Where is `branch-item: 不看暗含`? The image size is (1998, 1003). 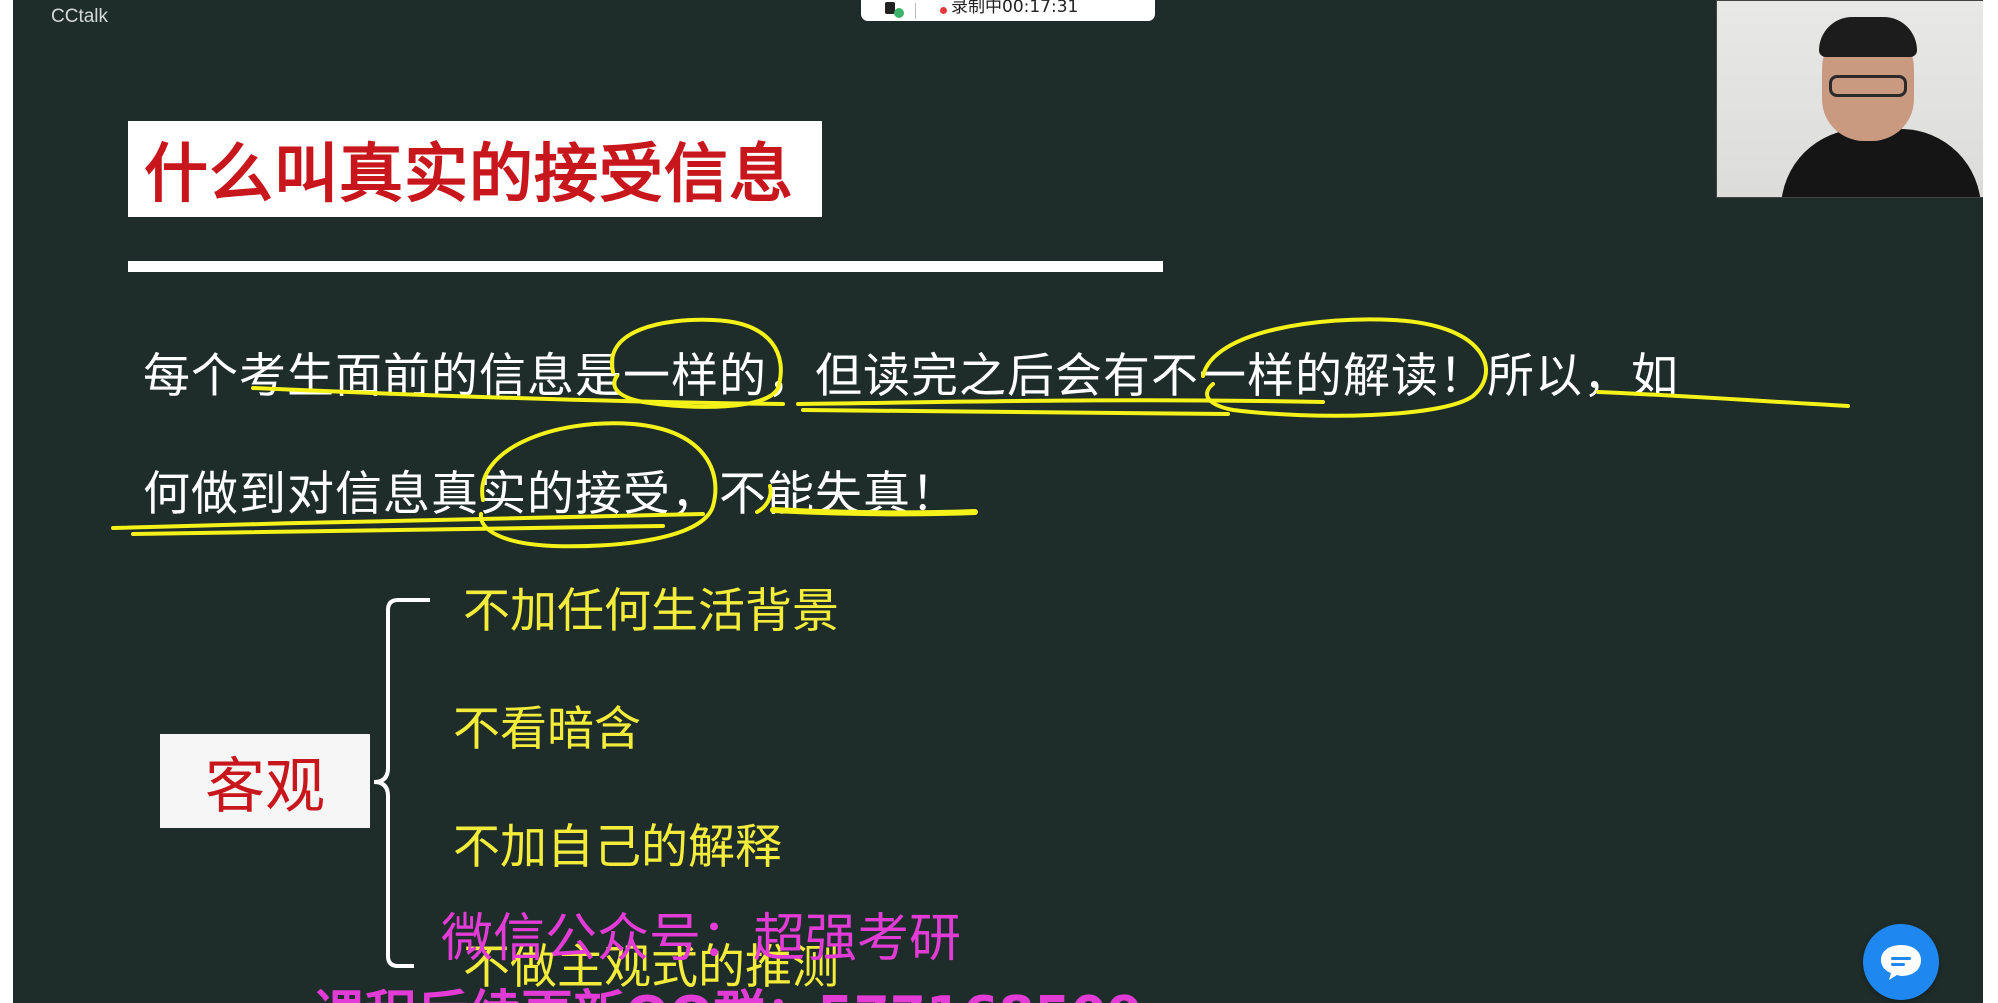
branch-item: 不看暗含 is located at coordinates (547, 729).